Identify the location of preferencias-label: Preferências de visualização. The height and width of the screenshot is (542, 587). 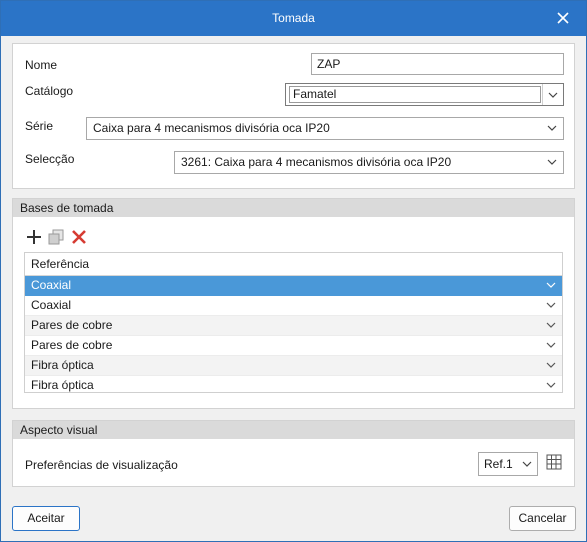
(101, 465).